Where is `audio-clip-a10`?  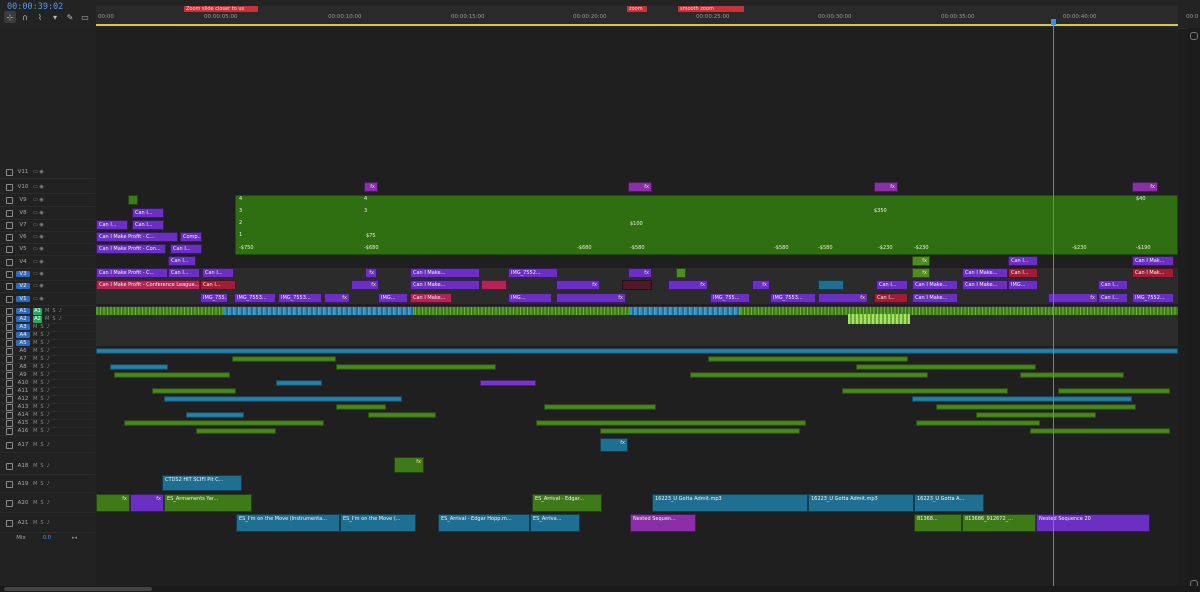
audio-clip-a10 is located at coordinates (508, 383).